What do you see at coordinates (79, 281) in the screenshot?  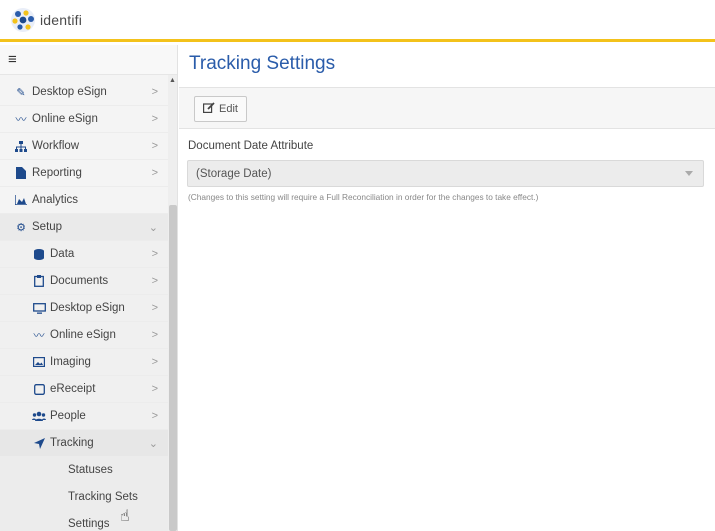 I see `sidebar-item-label: Documents` at bounding box center [79, 281].